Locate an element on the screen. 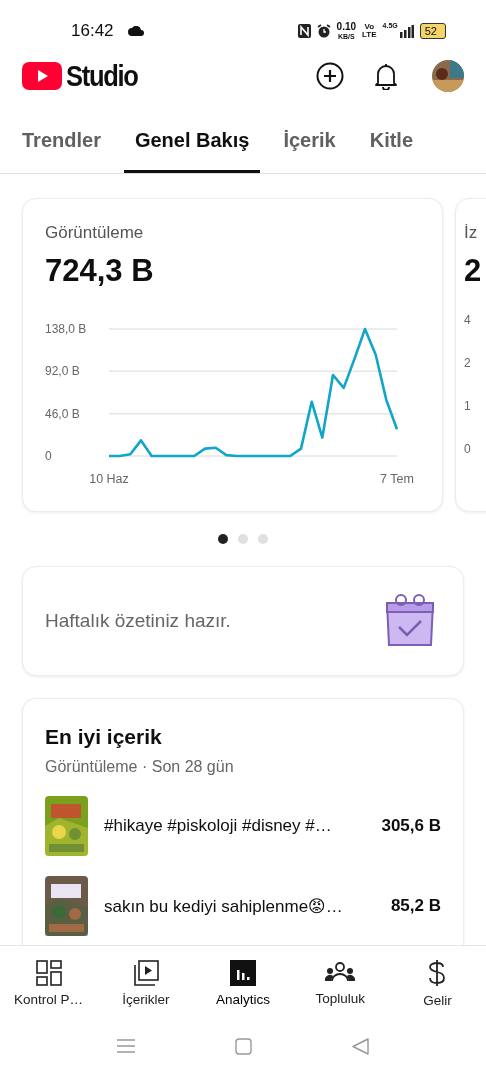 The image size is (486, 1080). metric-card: İz 2 4 2 1 0 is located at coordinates (470, 355).